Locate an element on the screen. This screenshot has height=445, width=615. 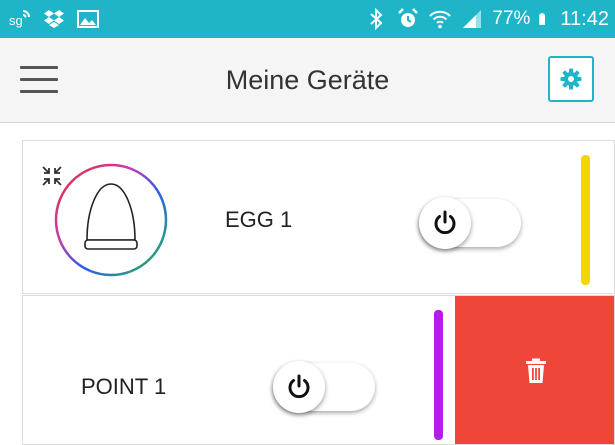
status-bar: sg 77% 11:42 is located at coordinates (307, 19).